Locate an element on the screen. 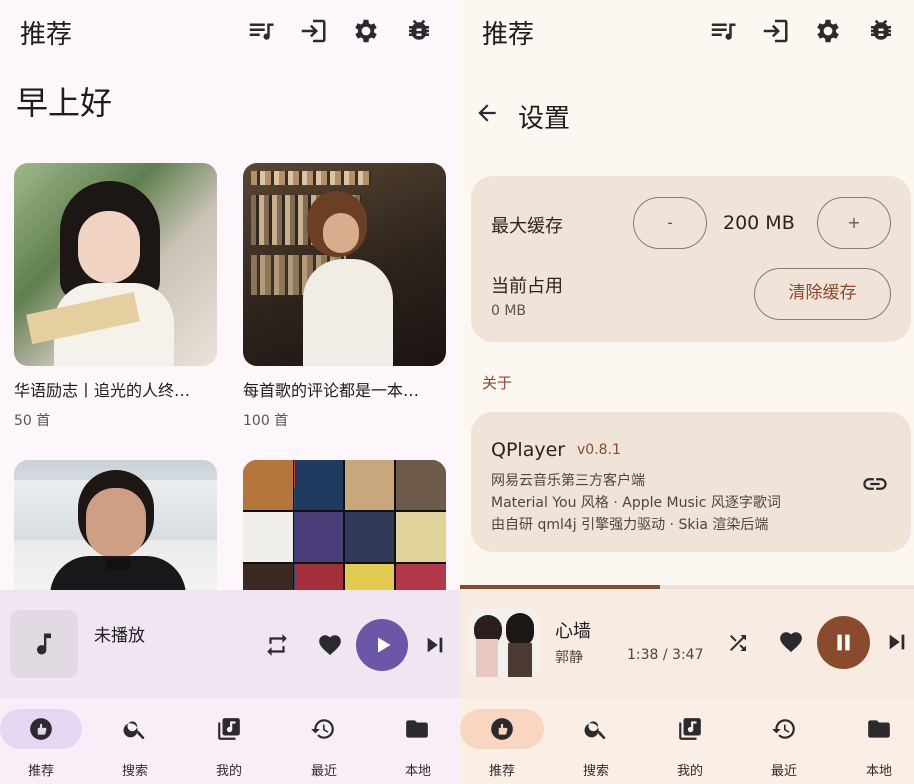 The width and height of the screenshot is (914, 784). max-cache-label: 最大缓存 is located at coordinates (527, 226).